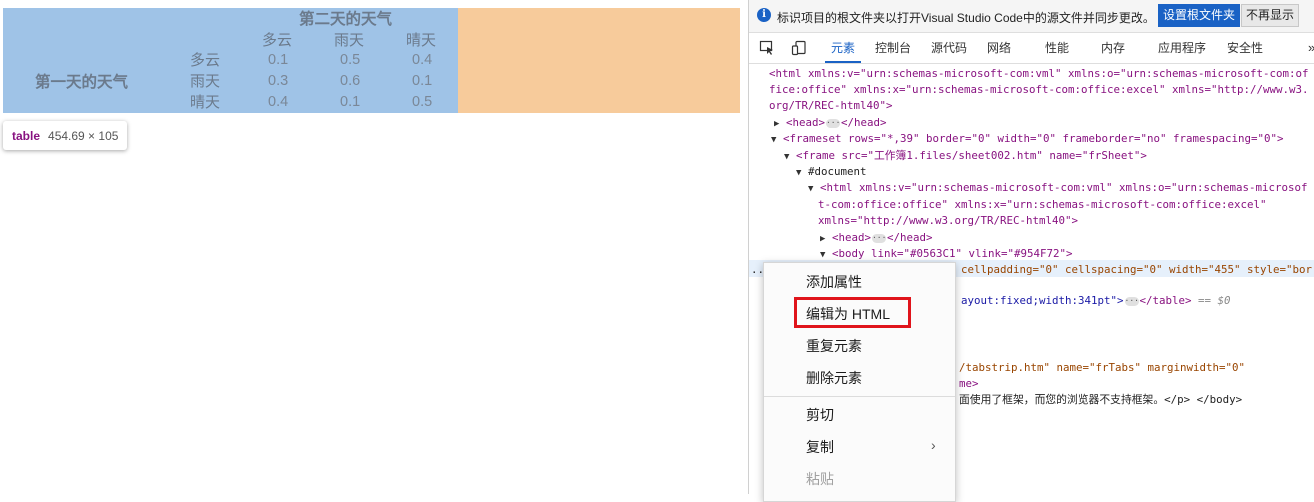  I want to click on menu-item-duplicate-element: 重复元素, so click(834, 346).